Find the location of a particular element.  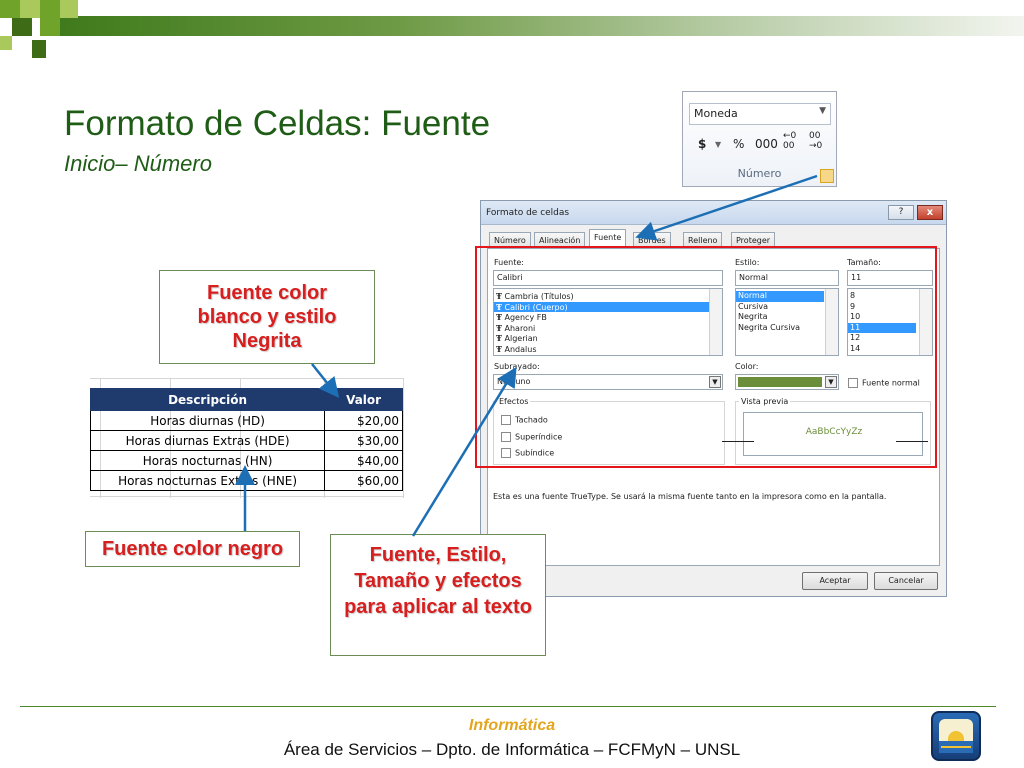

footer-title: Informática is located at coordinates (512, 725).